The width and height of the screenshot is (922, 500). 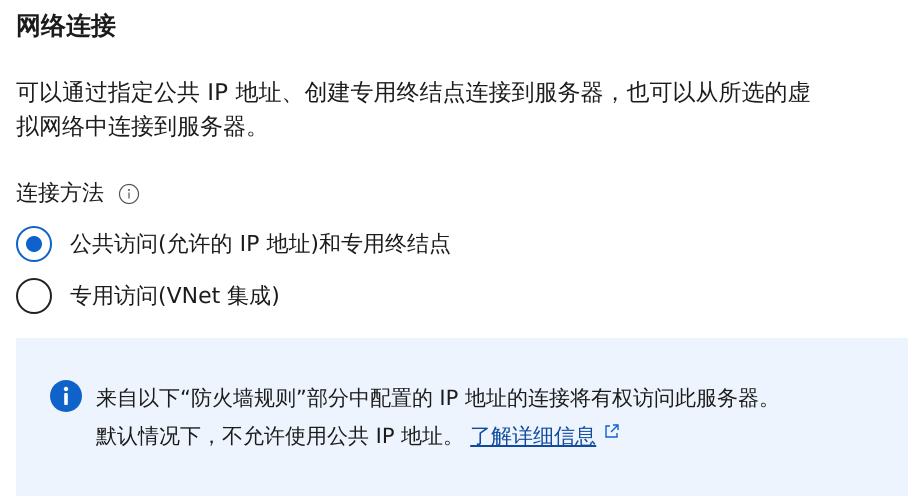 What do you see at coordinates (66, 26) in the screenshot?
I see `section-heading: 网络连接` at bounding box center [66, 26].